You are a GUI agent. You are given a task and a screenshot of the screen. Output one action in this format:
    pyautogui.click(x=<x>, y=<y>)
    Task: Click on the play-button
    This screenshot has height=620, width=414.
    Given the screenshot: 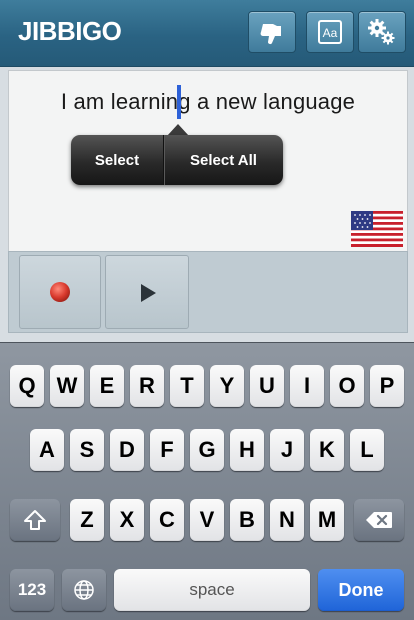 What is the action you would take?
    pyautogui.click(x=147, y=292)
    